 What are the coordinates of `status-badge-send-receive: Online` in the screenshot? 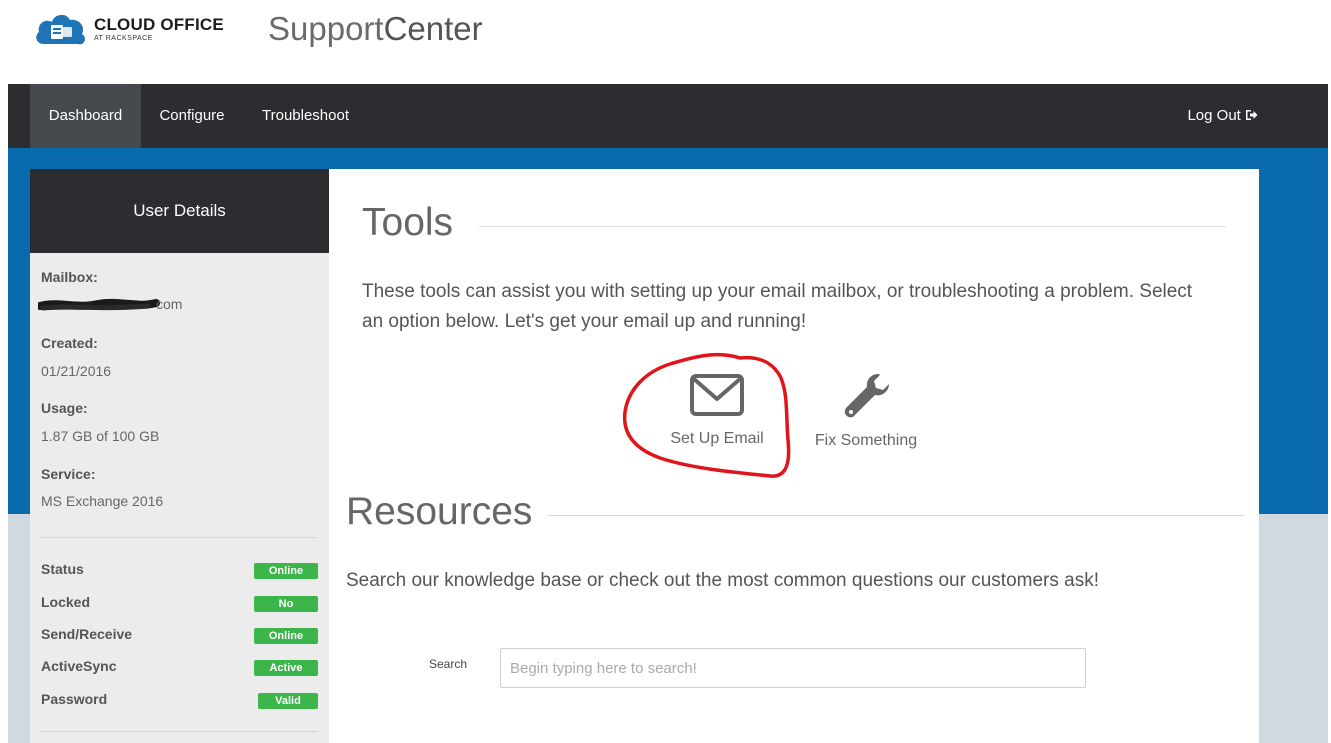 It's located at (286, 636).